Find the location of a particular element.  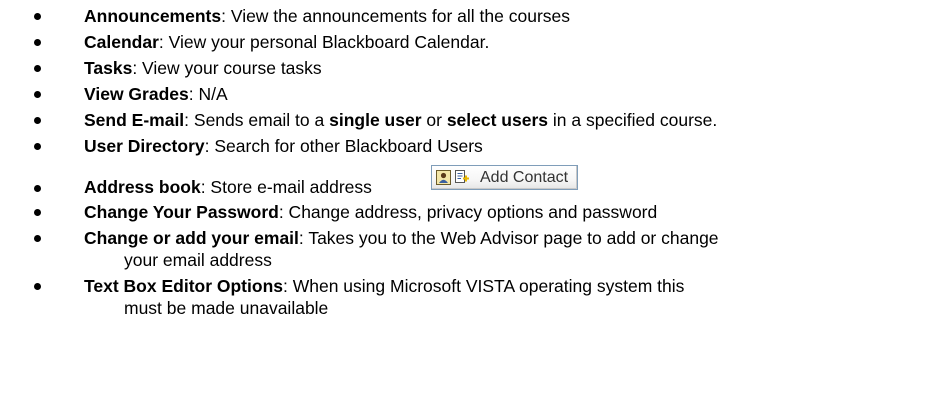

item-description: : N/A is located at coordinates (208, 94).